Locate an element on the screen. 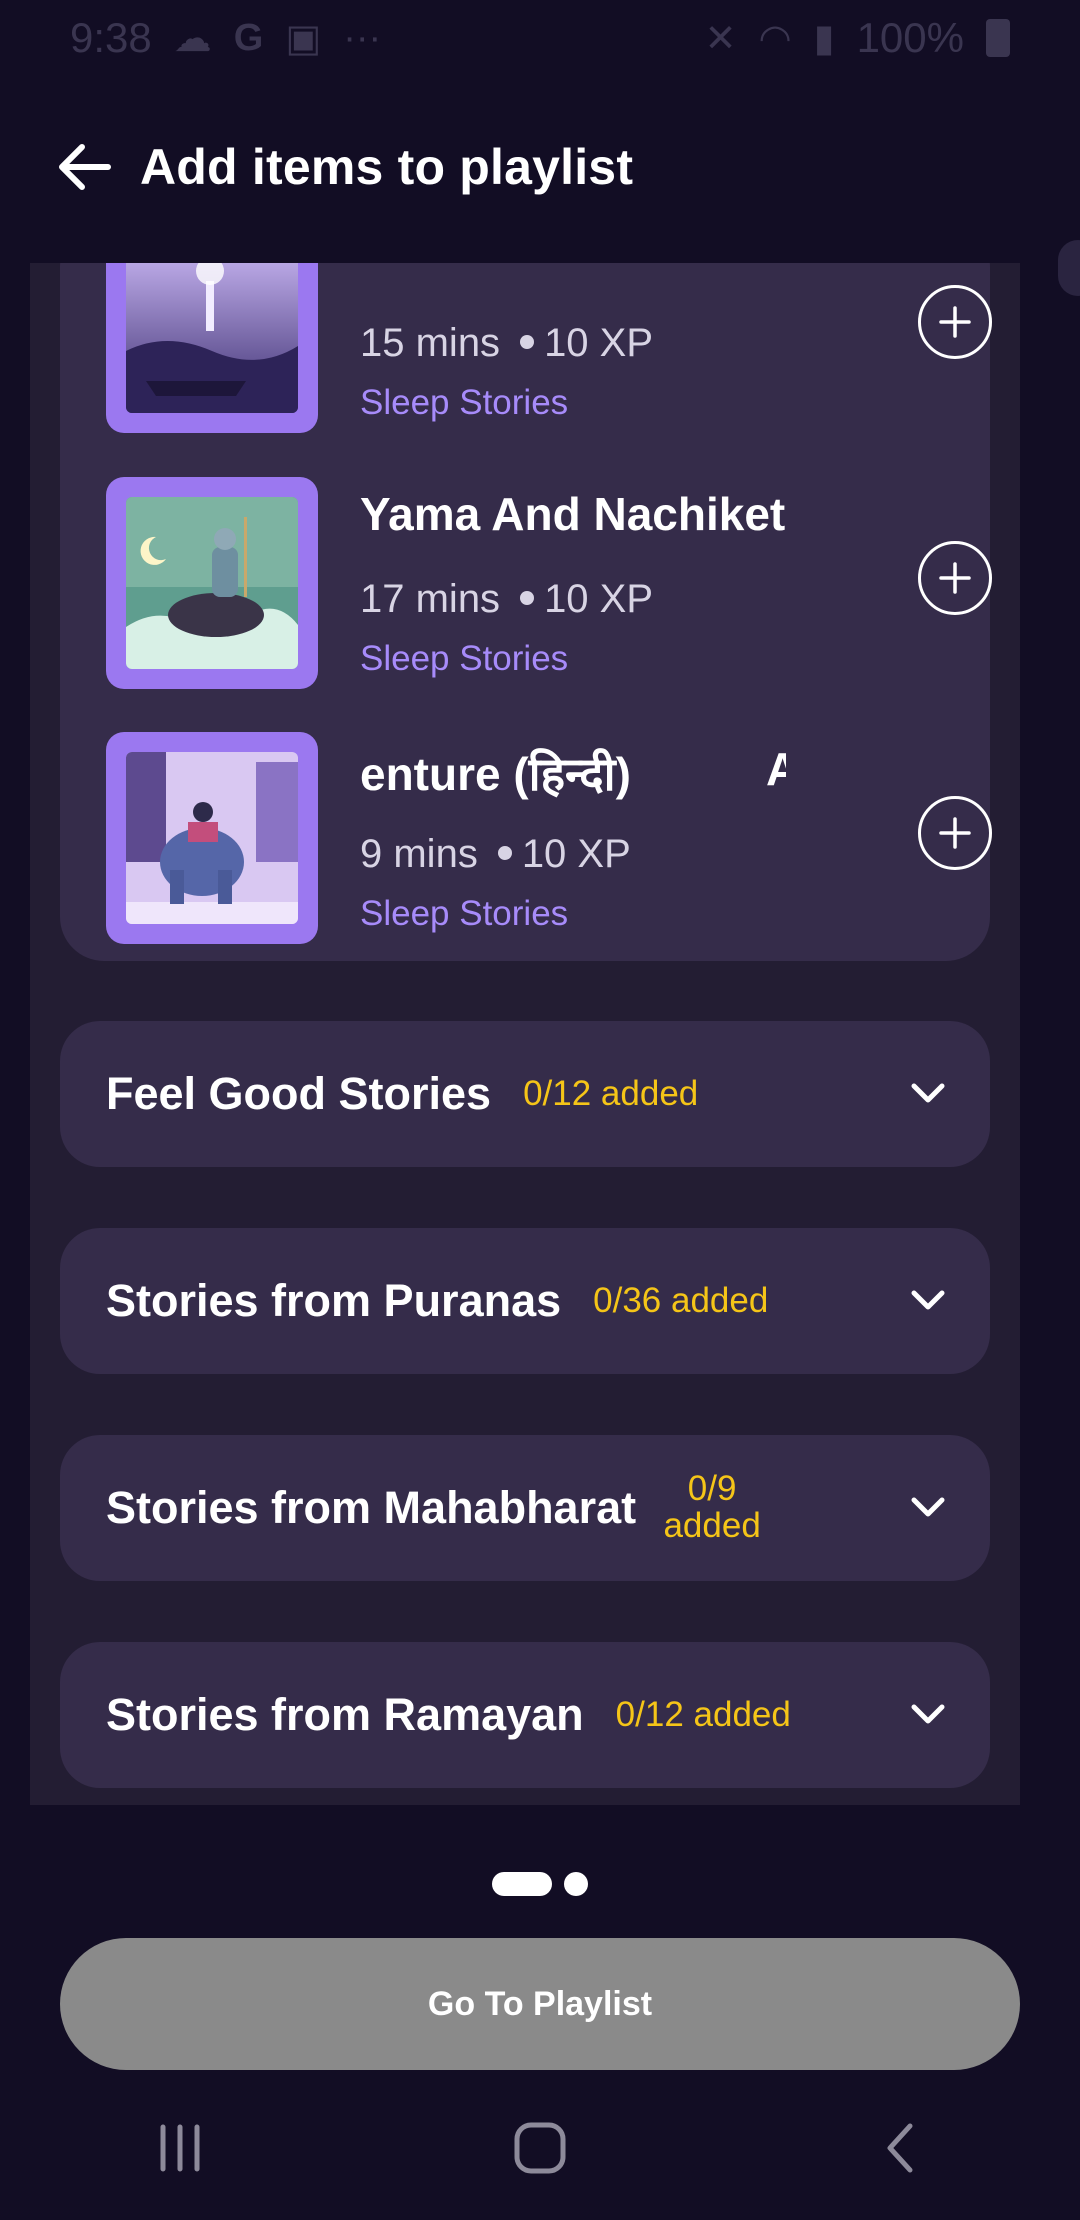  item-meta: 9 mins 10 XP is located at coordinates (495, 854).